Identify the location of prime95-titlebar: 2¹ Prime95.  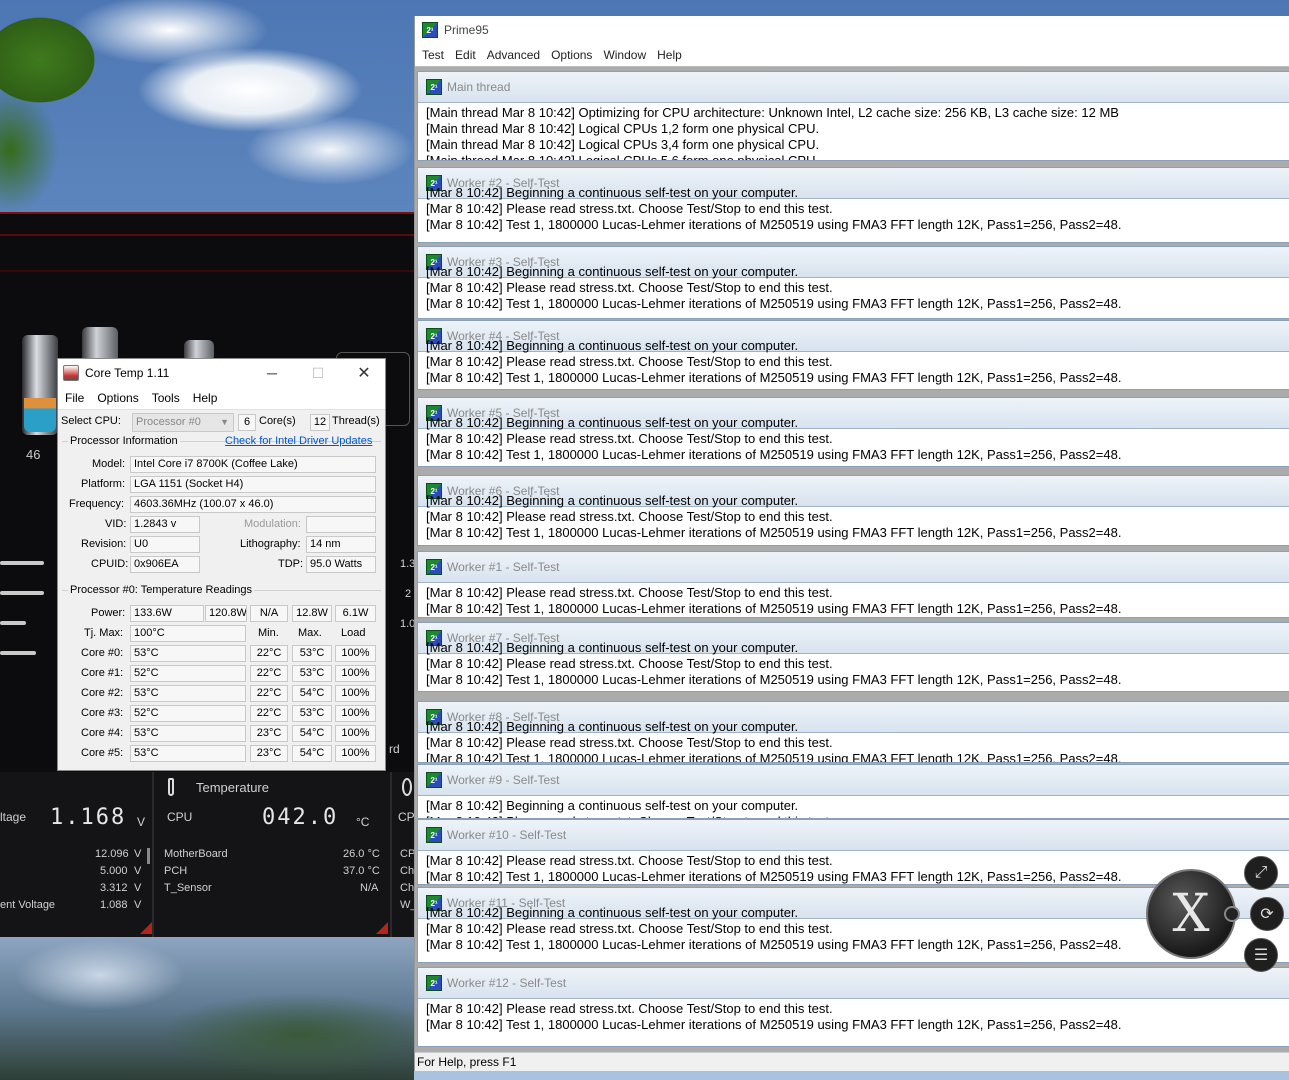
(852, 30).